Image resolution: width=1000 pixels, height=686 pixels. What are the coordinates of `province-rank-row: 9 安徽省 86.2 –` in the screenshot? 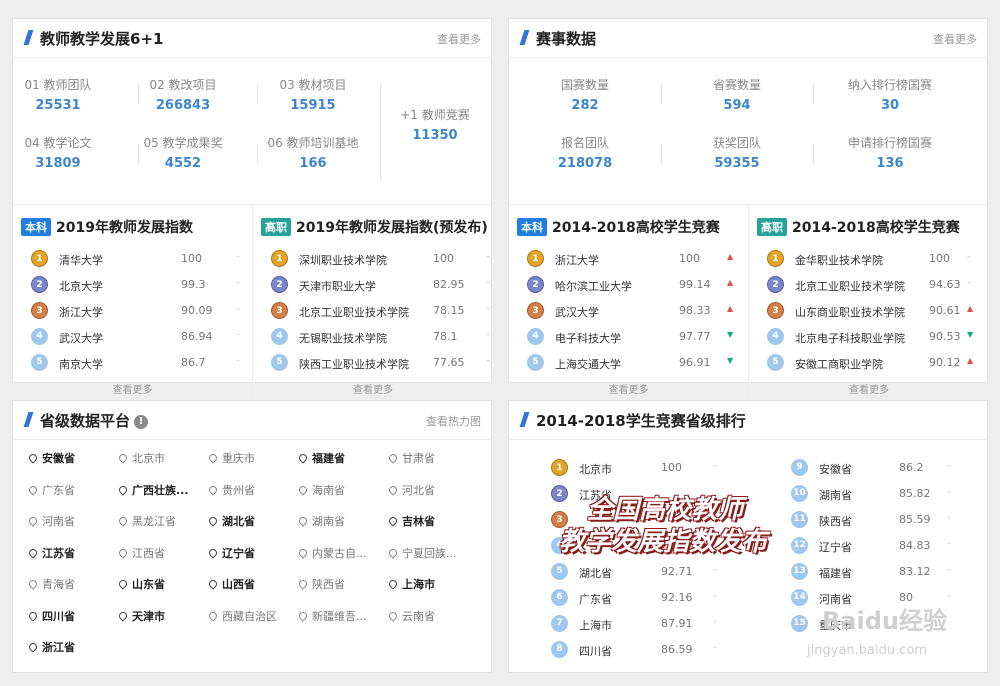 It's located at (891, 468).